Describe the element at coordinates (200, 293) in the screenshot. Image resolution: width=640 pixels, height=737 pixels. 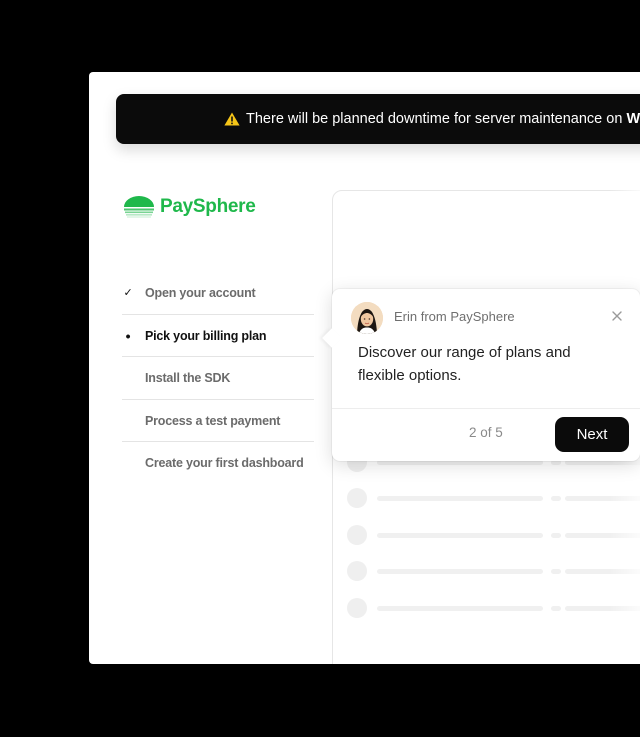
I see `step-label: Open your account` at that location.